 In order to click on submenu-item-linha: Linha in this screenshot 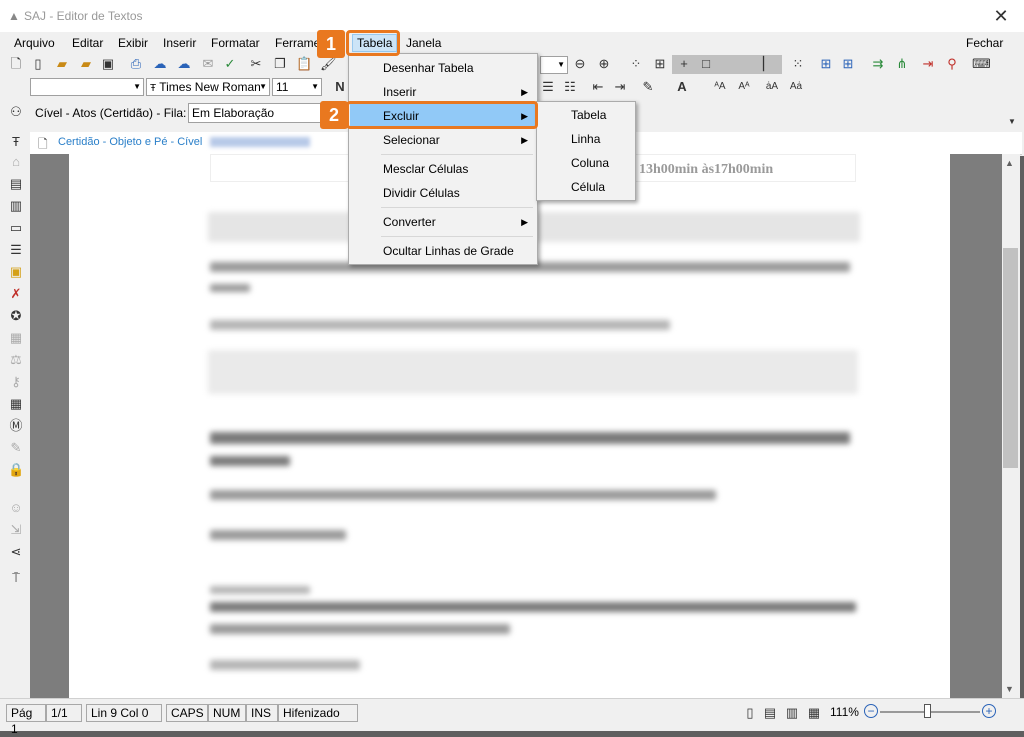, I will do `click(586, 139)`.